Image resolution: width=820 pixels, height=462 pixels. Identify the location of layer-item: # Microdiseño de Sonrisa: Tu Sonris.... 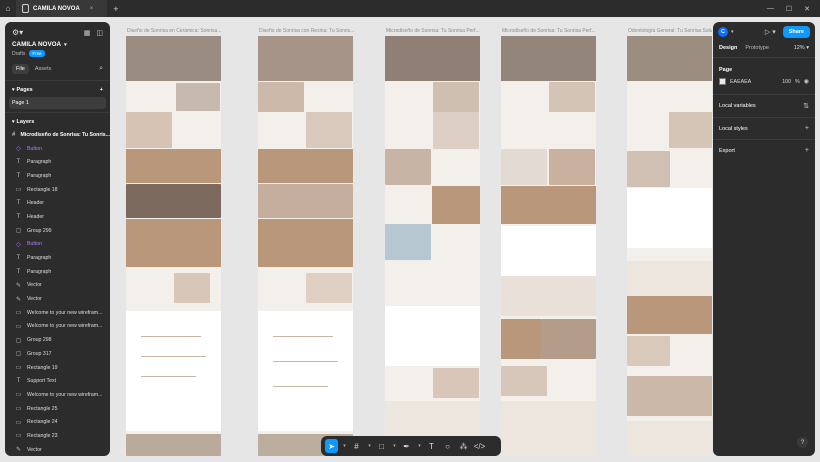
(57, 135).